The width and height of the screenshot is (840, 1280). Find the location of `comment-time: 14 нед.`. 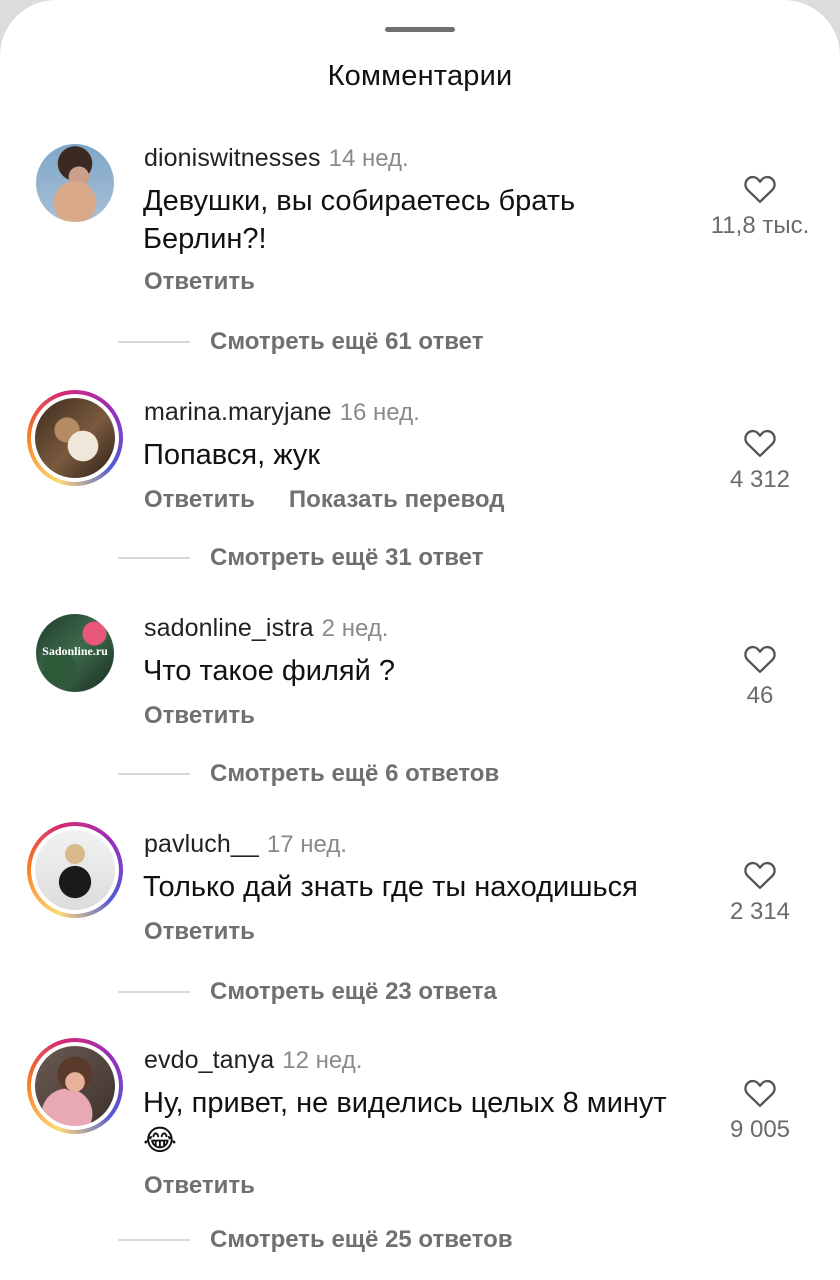

comment-time: 14 нед. is located at coordinates (368, 158).